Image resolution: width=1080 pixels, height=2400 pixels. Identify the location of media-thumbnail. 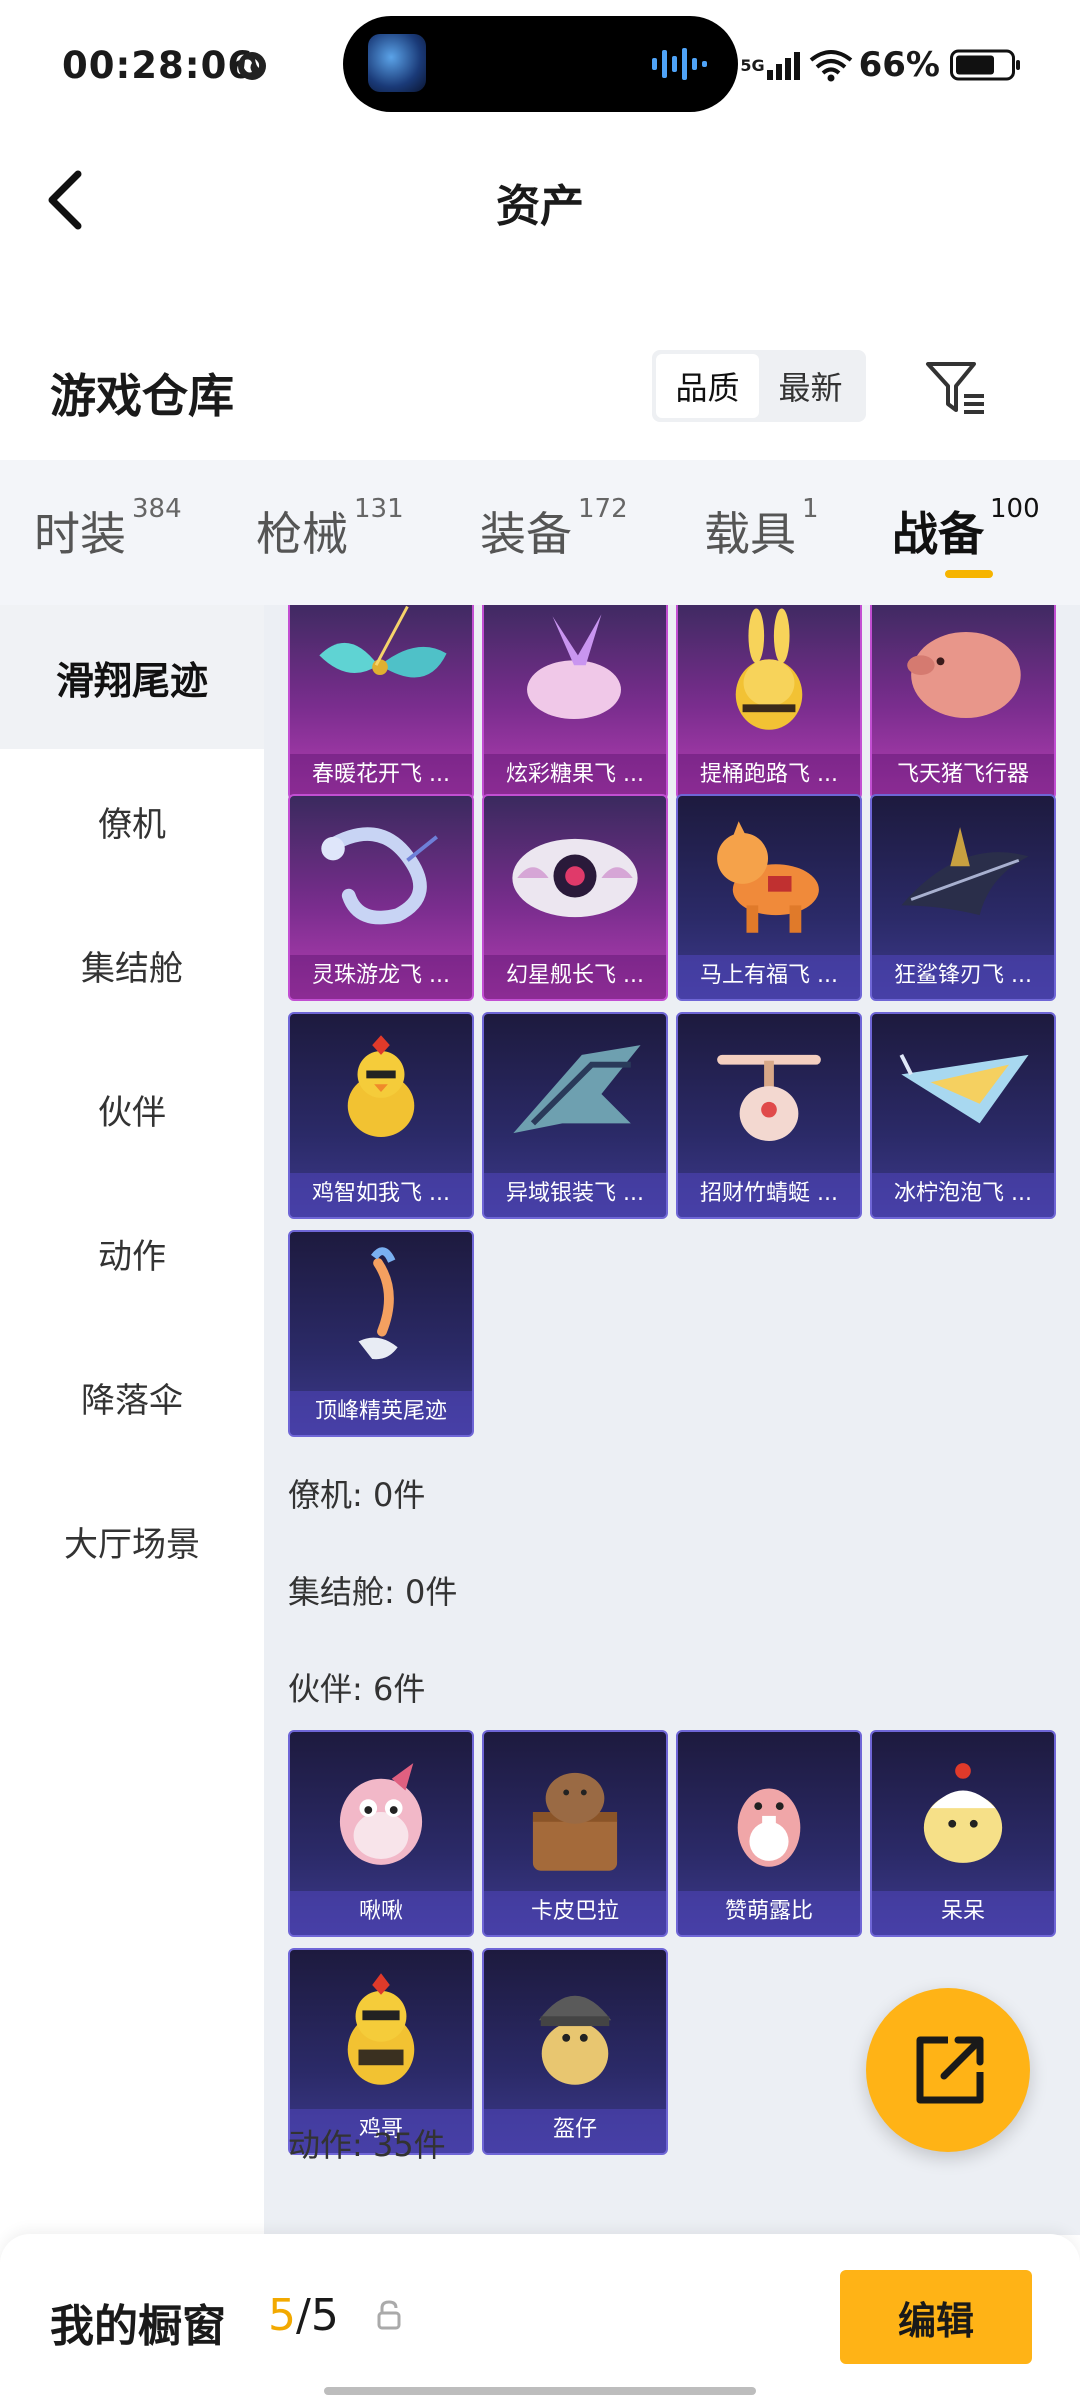
(397, 63).